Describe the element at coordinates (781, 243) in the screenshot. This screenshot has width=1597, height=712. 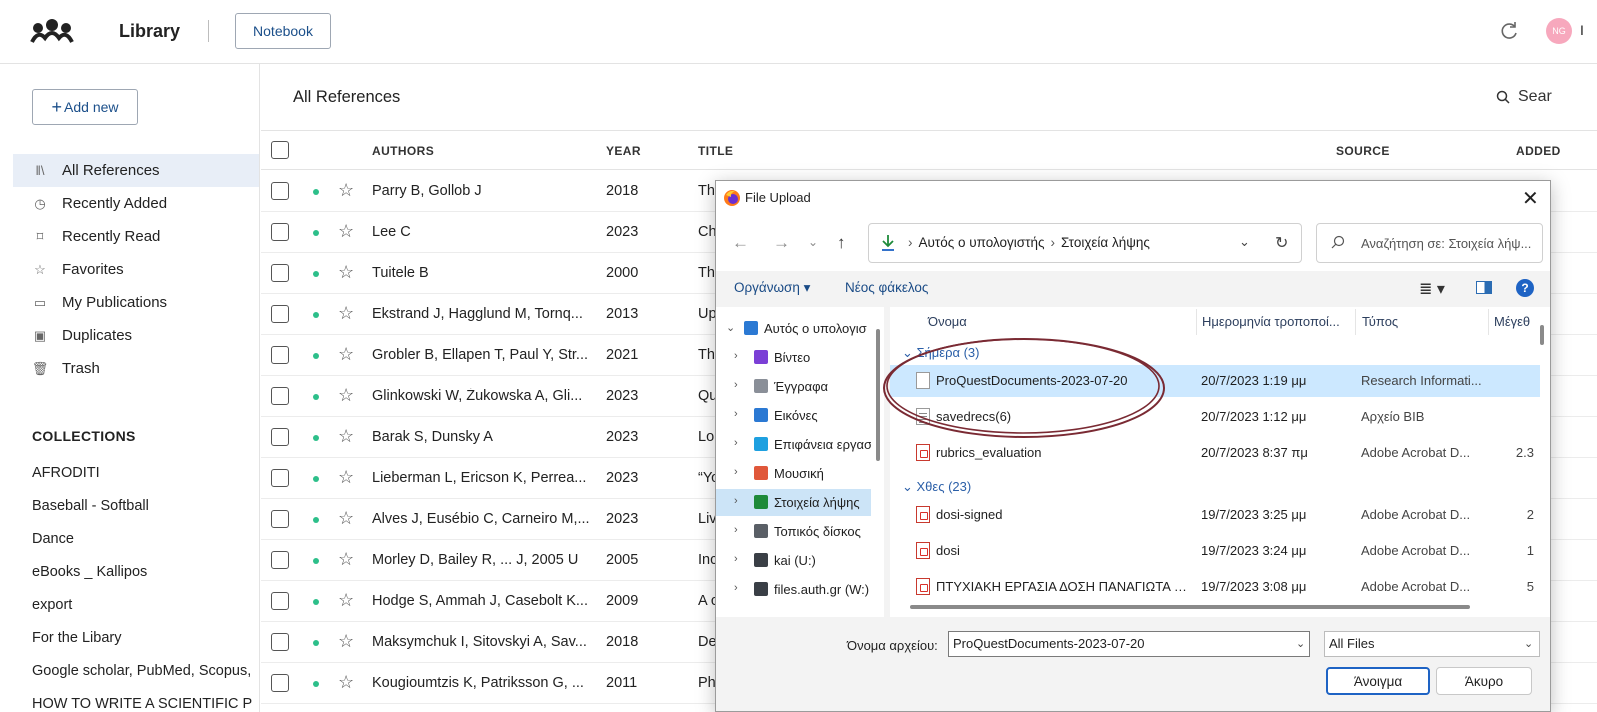
I see `forward-arrow-icon: →` at that location.